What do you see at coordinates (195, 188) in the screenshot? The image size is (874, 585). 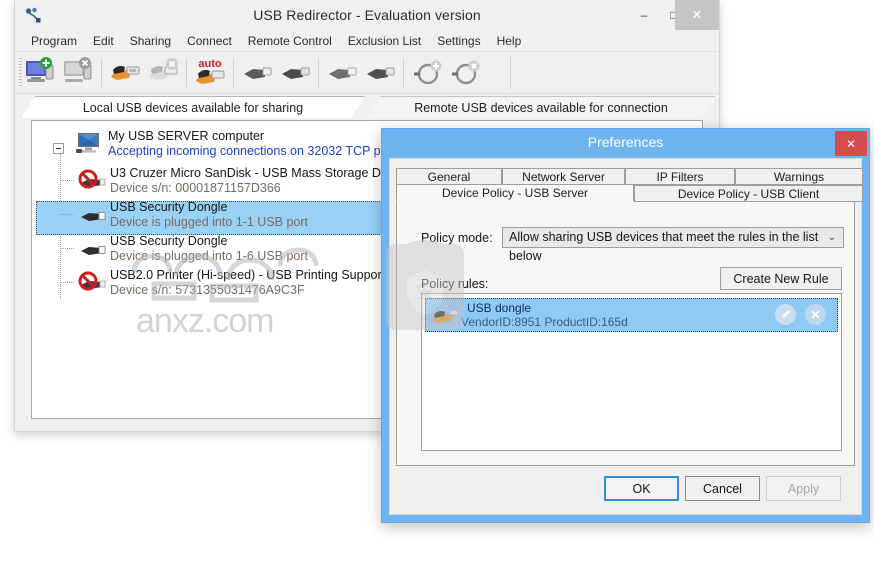 I see `device-subtitle: Device s/n: 00001871157D366` at bounding box center [195, 188].